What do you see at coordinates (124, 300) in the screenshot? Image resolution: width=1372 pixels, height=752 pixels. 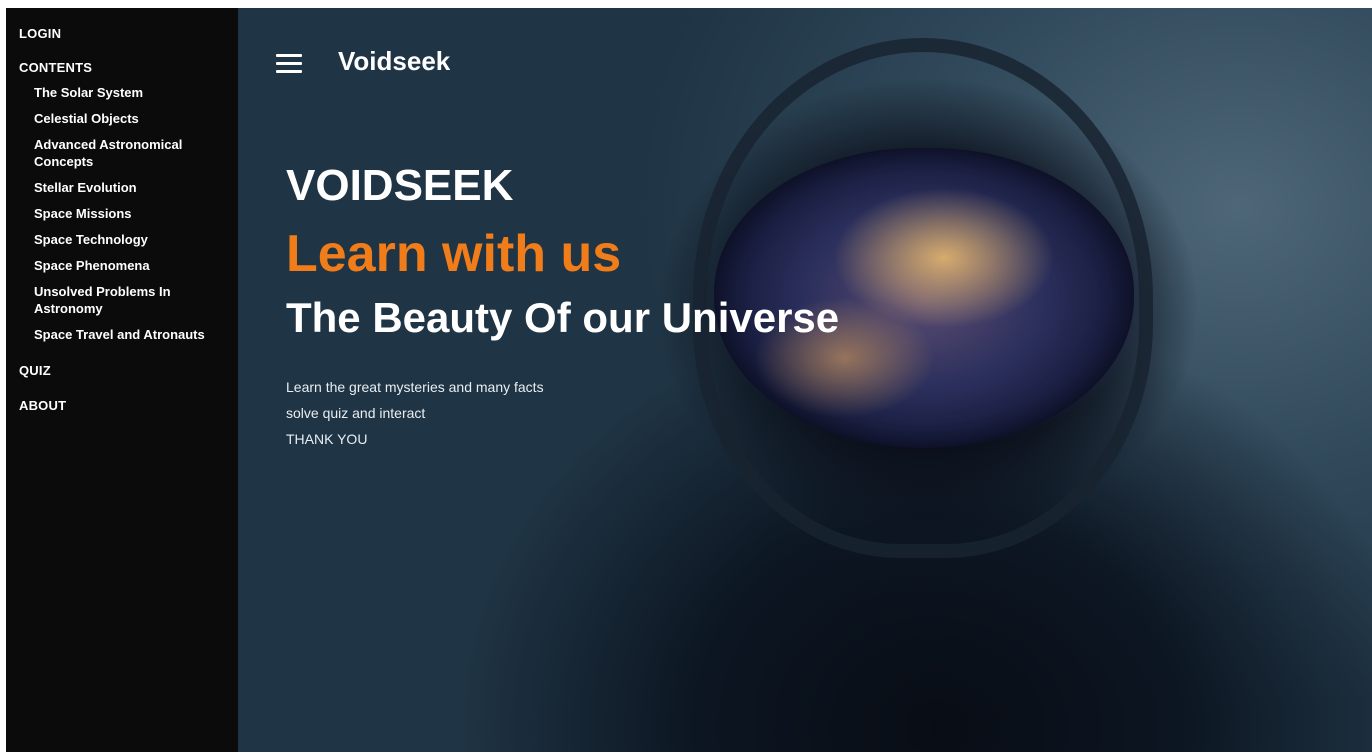 I see `sidebar-item-unsolved-problems: Unsolved Problems In Astronomy` at bounding box center [124, 300].